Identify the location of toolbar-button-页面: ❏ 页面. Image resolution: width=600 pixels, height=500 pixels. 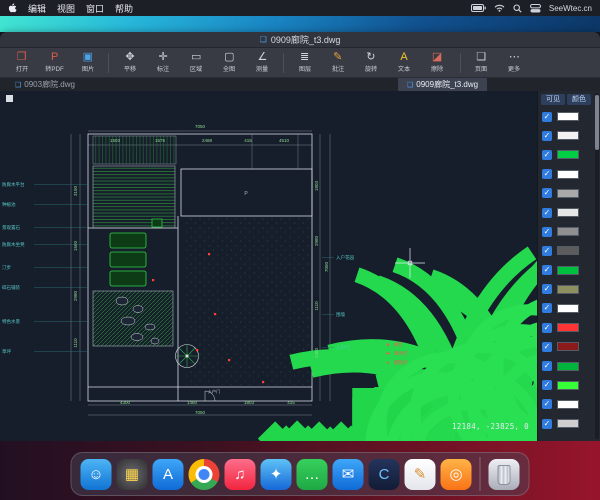
(481, 62).